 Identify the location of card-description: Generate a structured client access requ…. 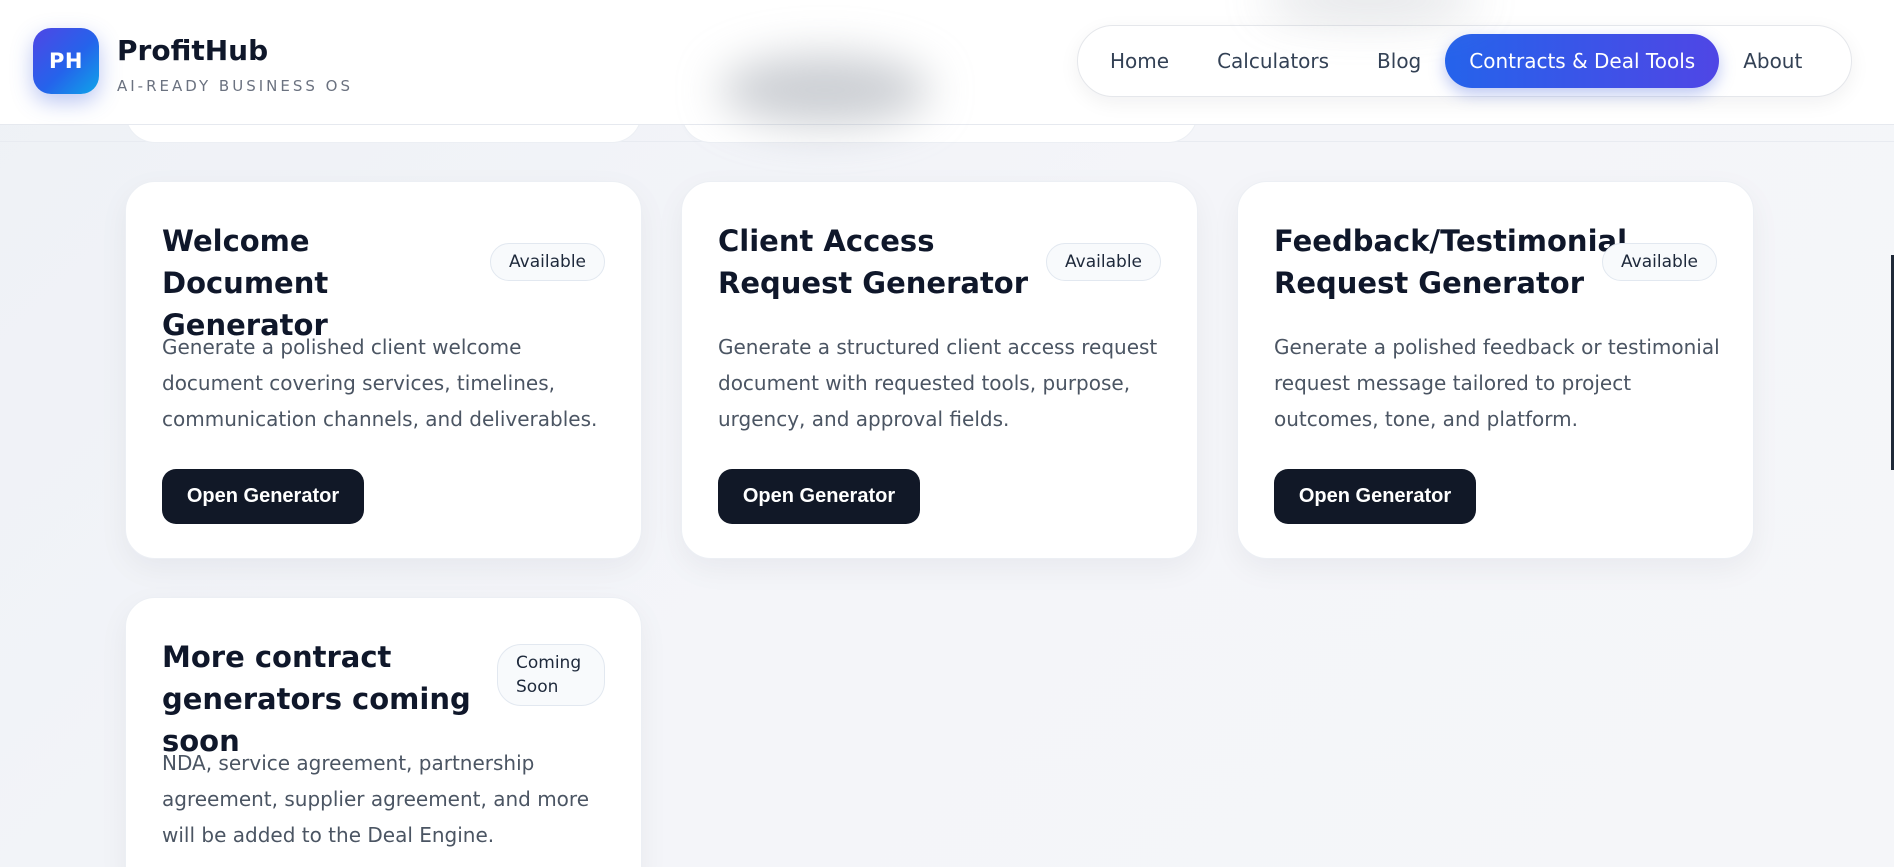
(938, 383).